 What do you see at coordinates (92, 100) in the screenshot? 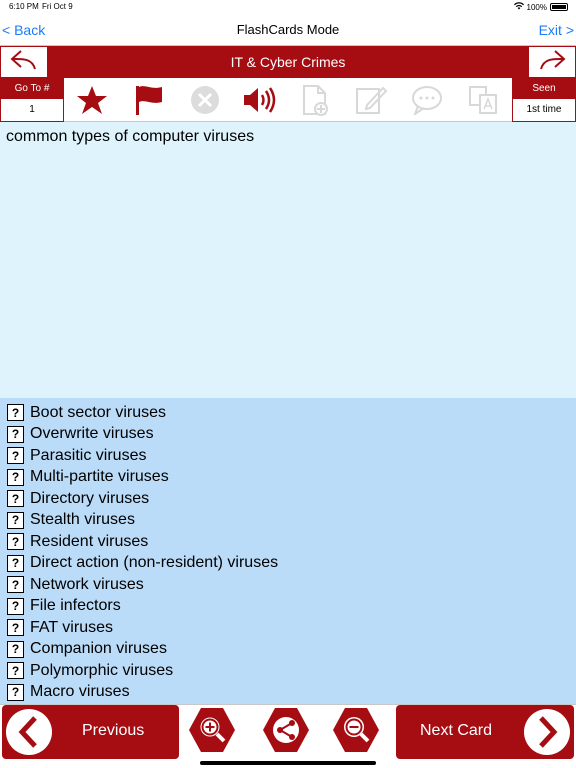
I see `star-icon` at bounding box center [92, 100].